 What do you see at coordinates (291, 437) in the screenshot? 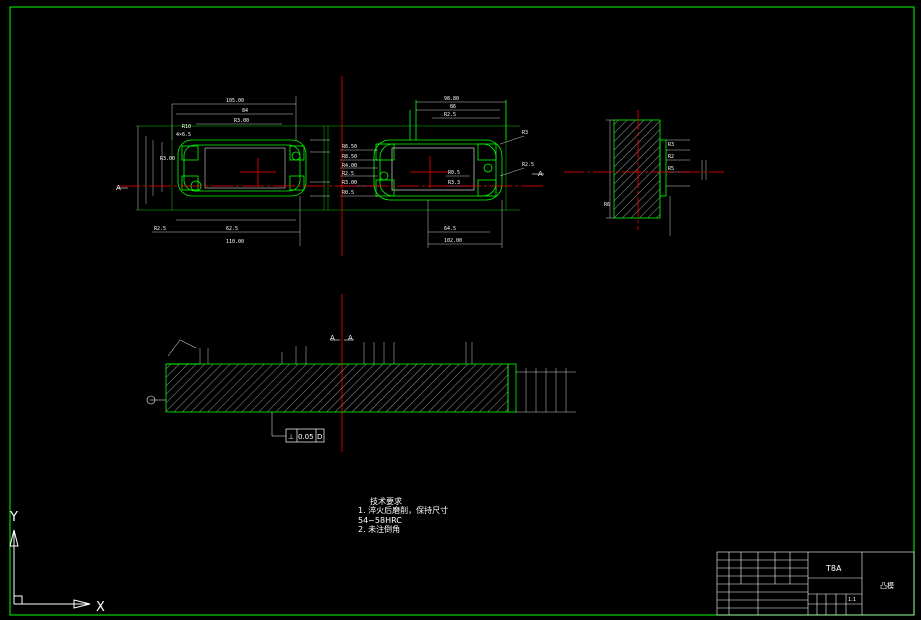
I see `gdt-symbol: ⊥` at bounding box center [291, 437].